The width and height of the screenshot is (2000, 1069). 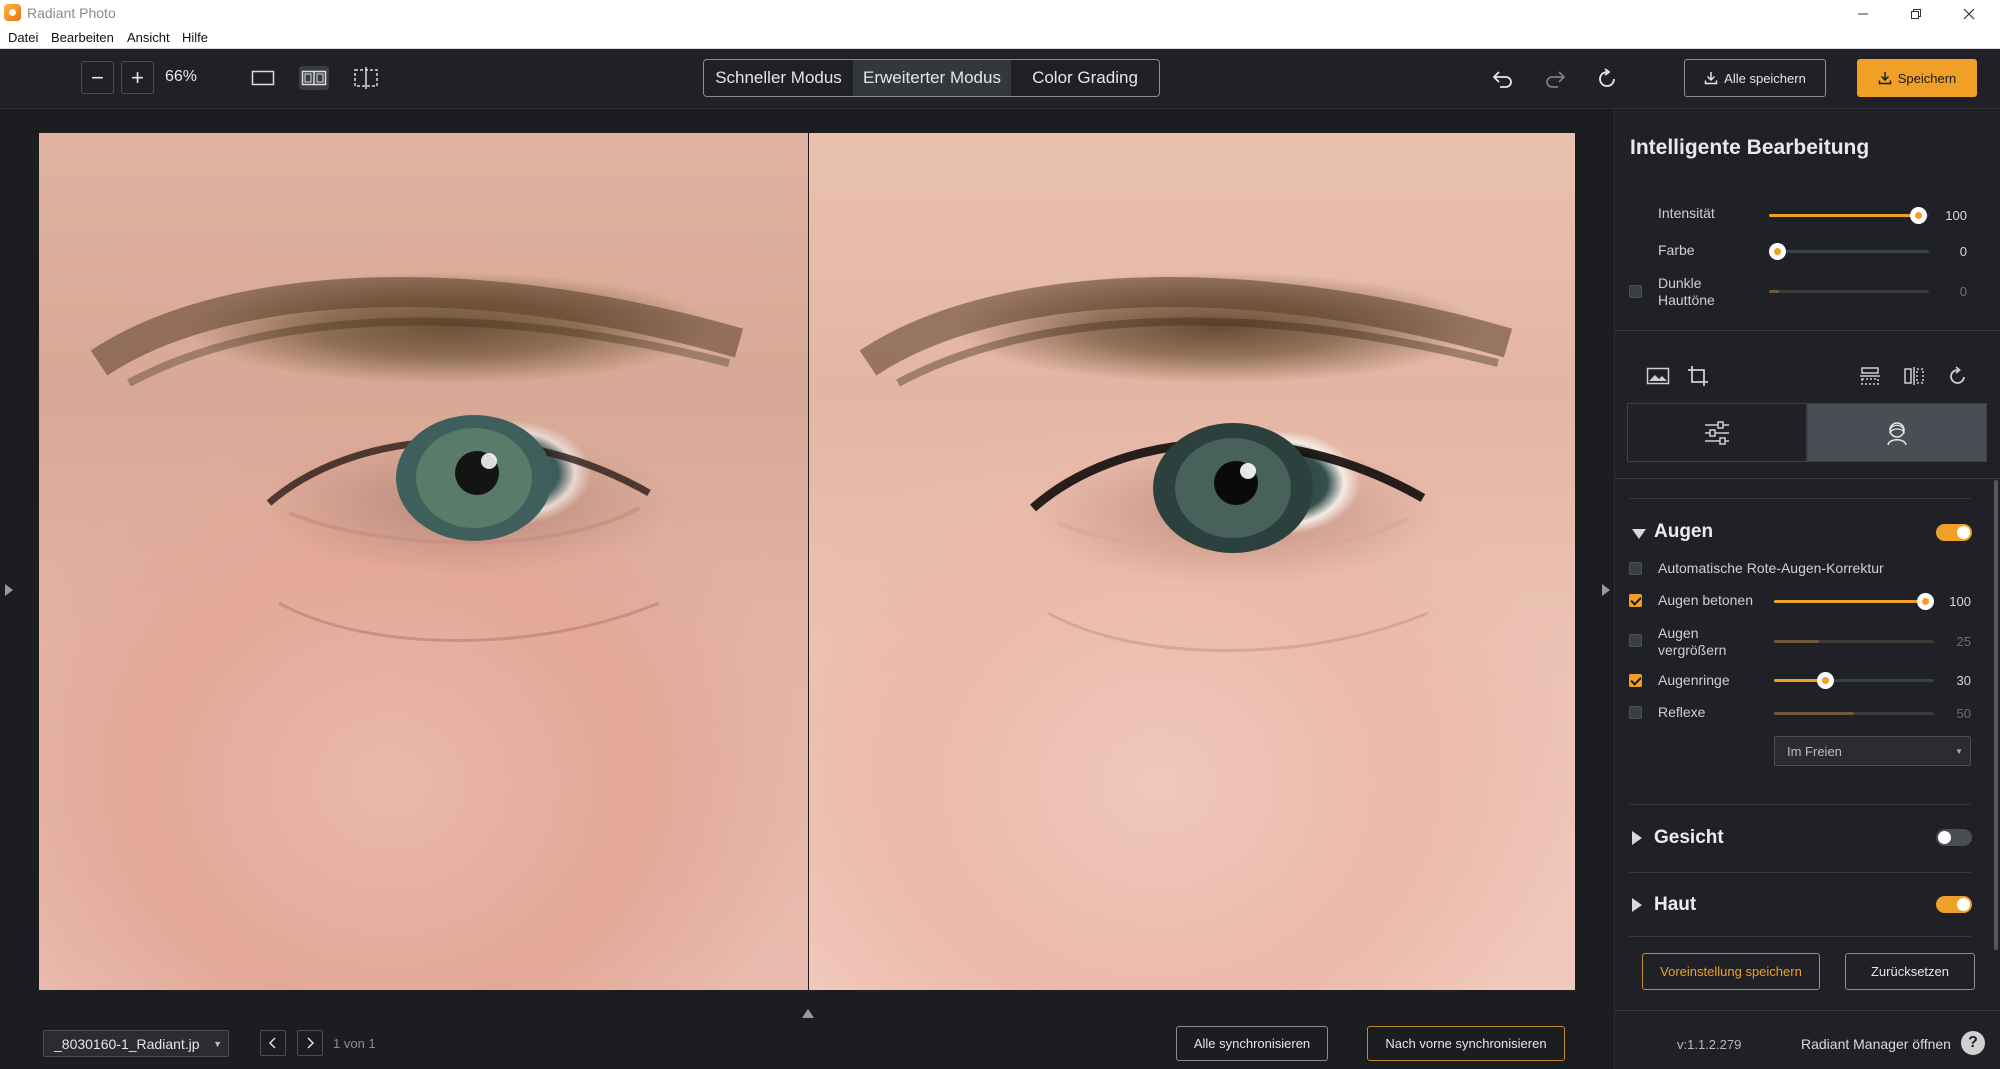 What do you see at coordinates (1635, 600) in the screenshot?
I see `enhance-eyes-checkbox` at bounding box center [1635, 600].